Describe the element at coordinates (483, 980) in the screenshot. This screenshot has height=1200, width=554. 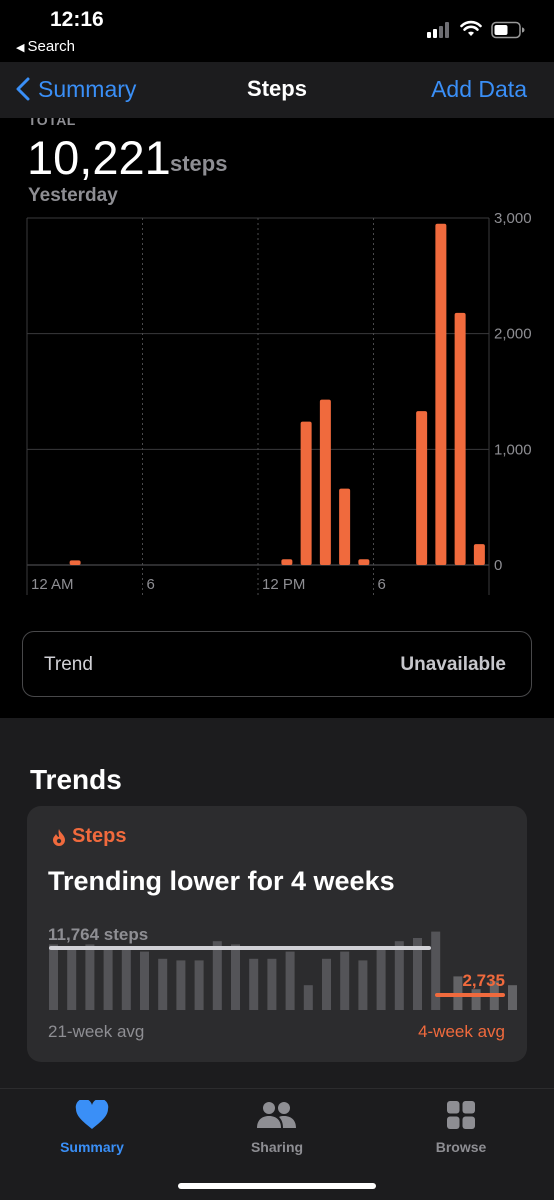
I see `short-avg-value: 2,735` at that location.